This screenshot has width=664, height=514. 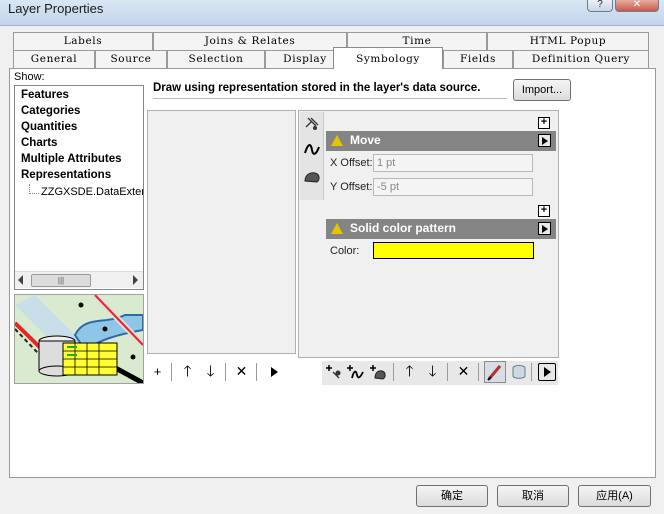 I want to click on add-fill-layer-icon, so click(x=378, y=372).